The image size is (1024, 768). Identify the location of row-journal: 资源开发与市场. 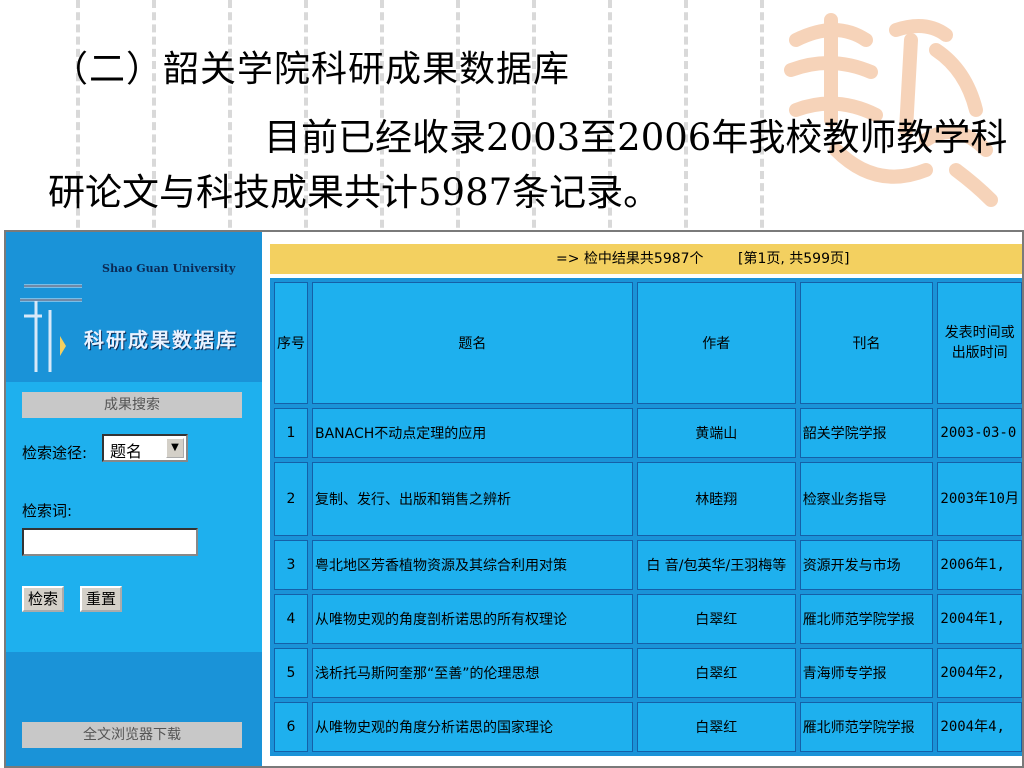
(866, 565).